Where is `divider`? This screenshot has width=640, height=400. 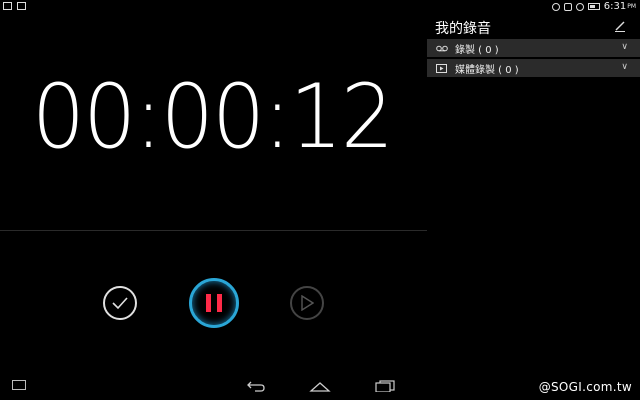
divider is located at coordinates (213, 230).